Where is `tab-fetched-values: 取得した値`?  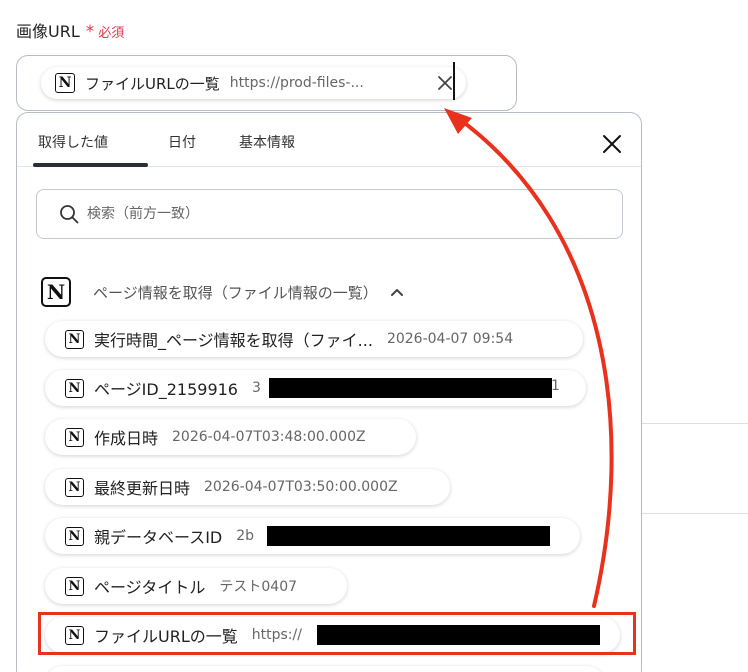 tab-fetched-values: 取得した値 is located at coordinates (73, 142).